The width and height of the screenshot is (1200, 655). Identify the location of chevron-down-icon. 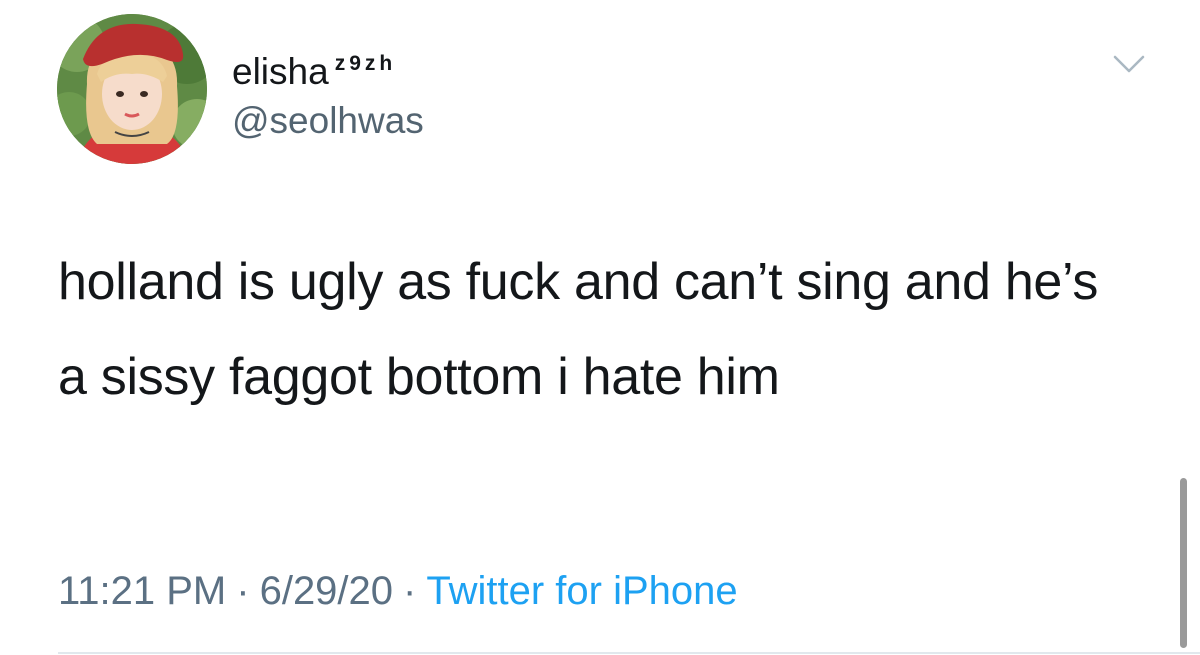
(1129, 64).